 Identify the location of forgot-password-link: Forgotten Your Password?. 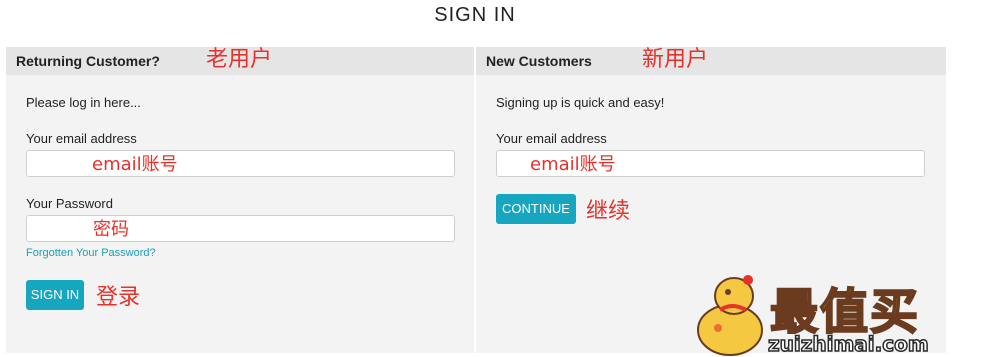
(91, 253).